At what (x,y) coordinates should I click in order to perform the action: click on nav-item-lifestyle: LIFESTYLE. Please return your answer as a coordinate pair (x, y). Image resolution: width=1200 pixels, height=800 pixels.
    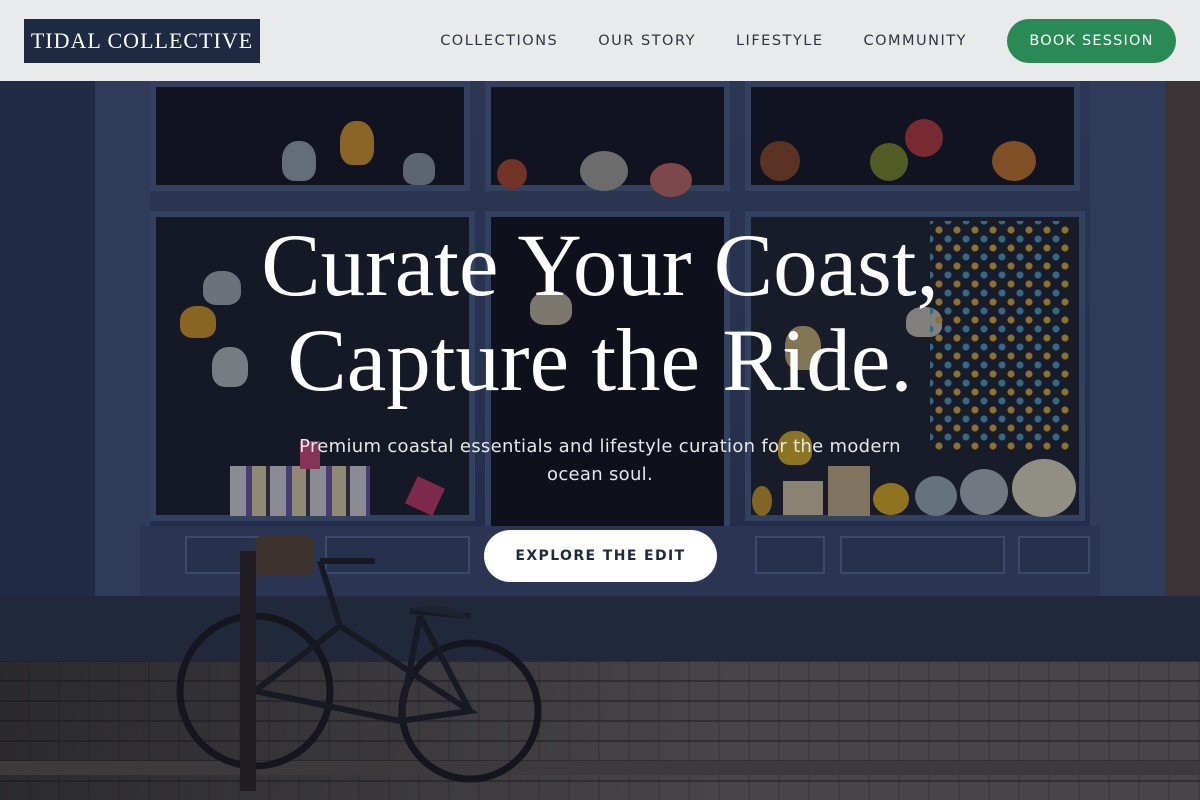
    Looking at the image, I should click on (780, 41).